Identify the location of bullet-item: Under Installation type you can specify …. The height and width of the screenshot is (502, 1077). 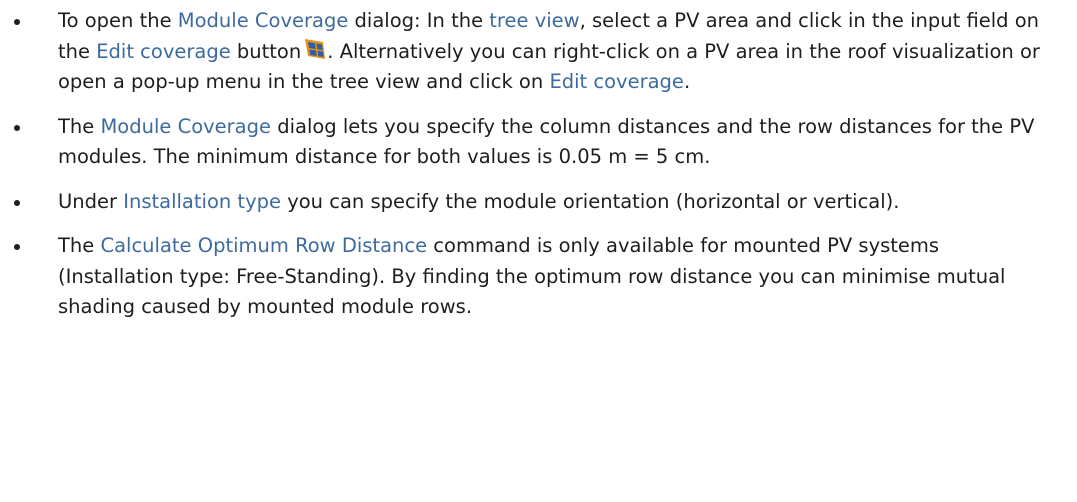
(538, 202).